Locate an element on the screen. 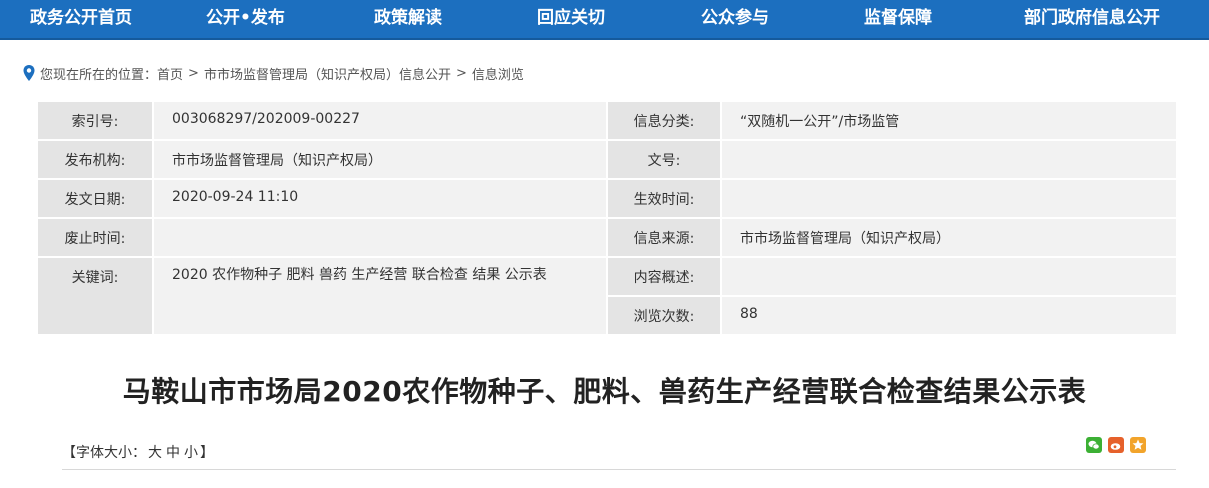 The height and width of the screenshot is (488, 1209). keywords-value: 2020 农作物种子 肥料 兽药 生产经营 联合检查 结果 公示表 is located at coordinates (380, 296).